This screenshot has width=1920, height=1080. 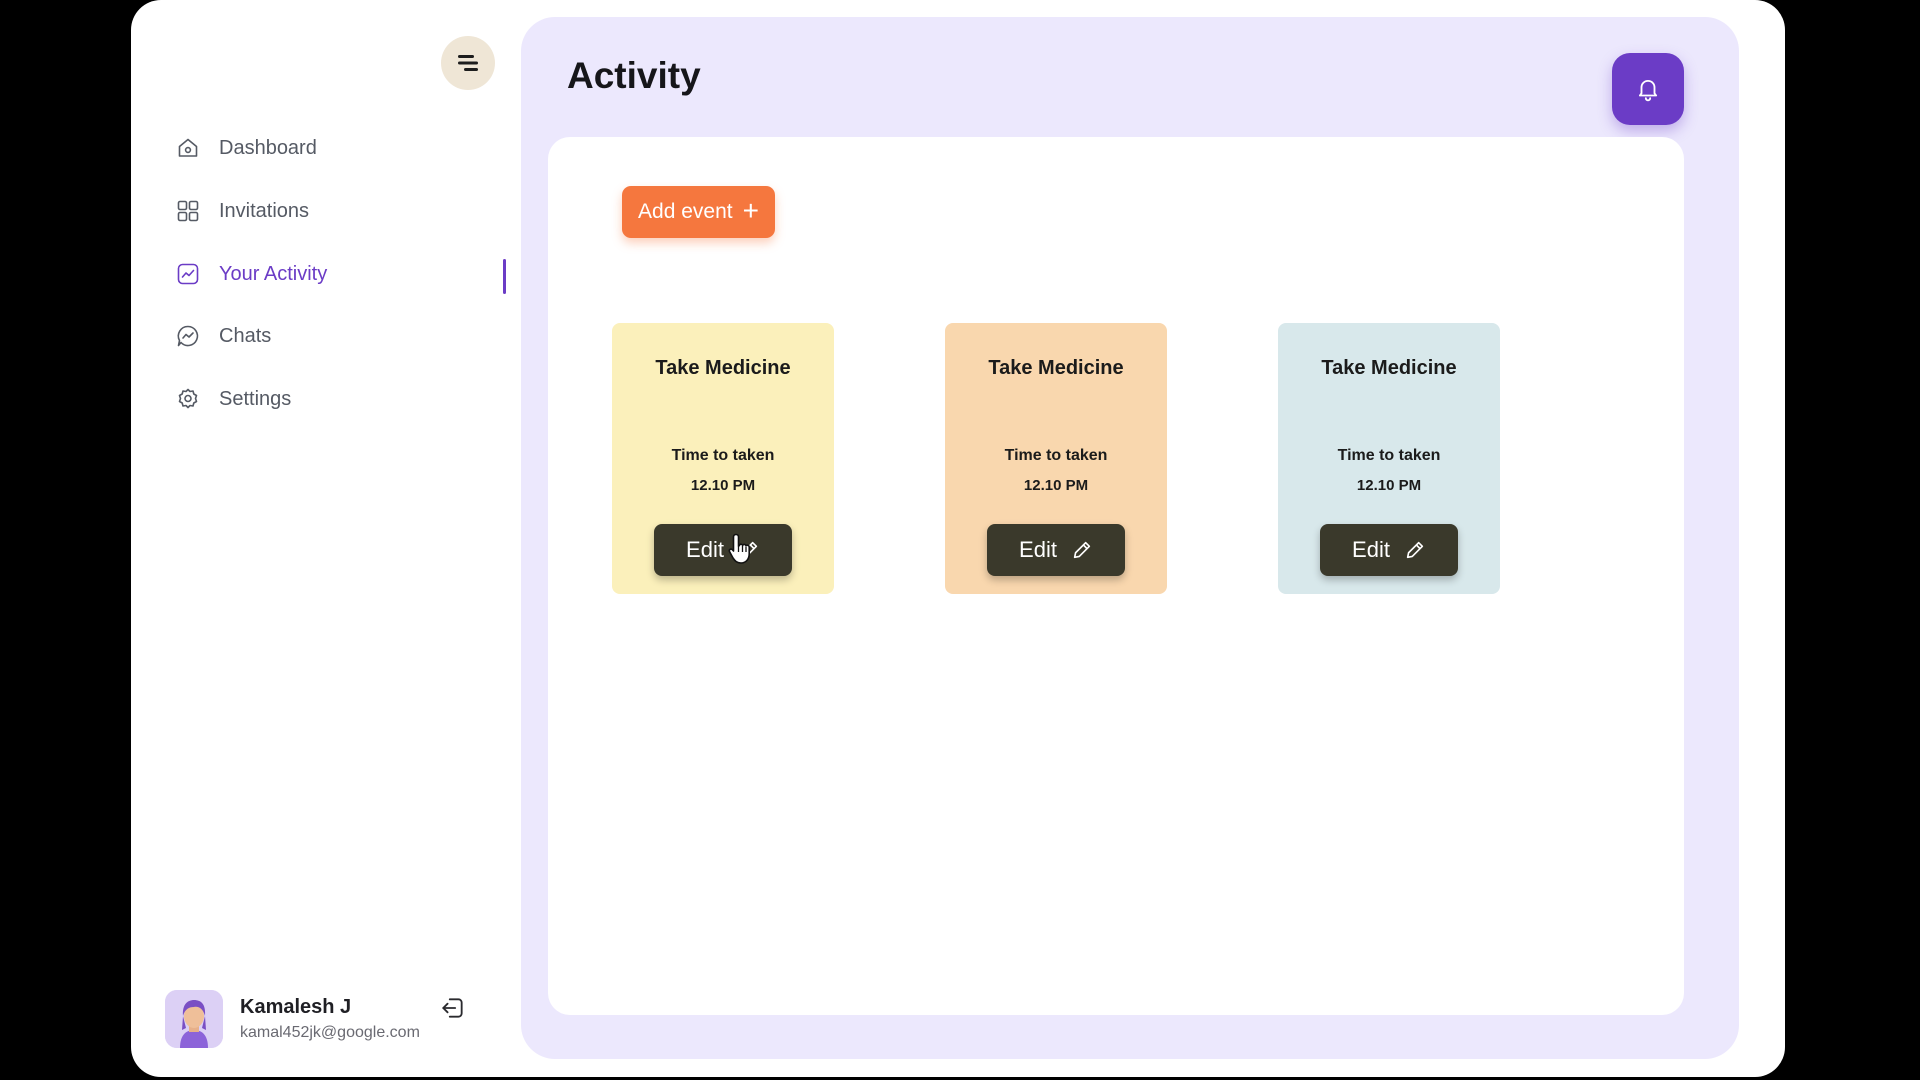 I want to click on sidebar-item-label: Settings, so click(x=255, y=398).